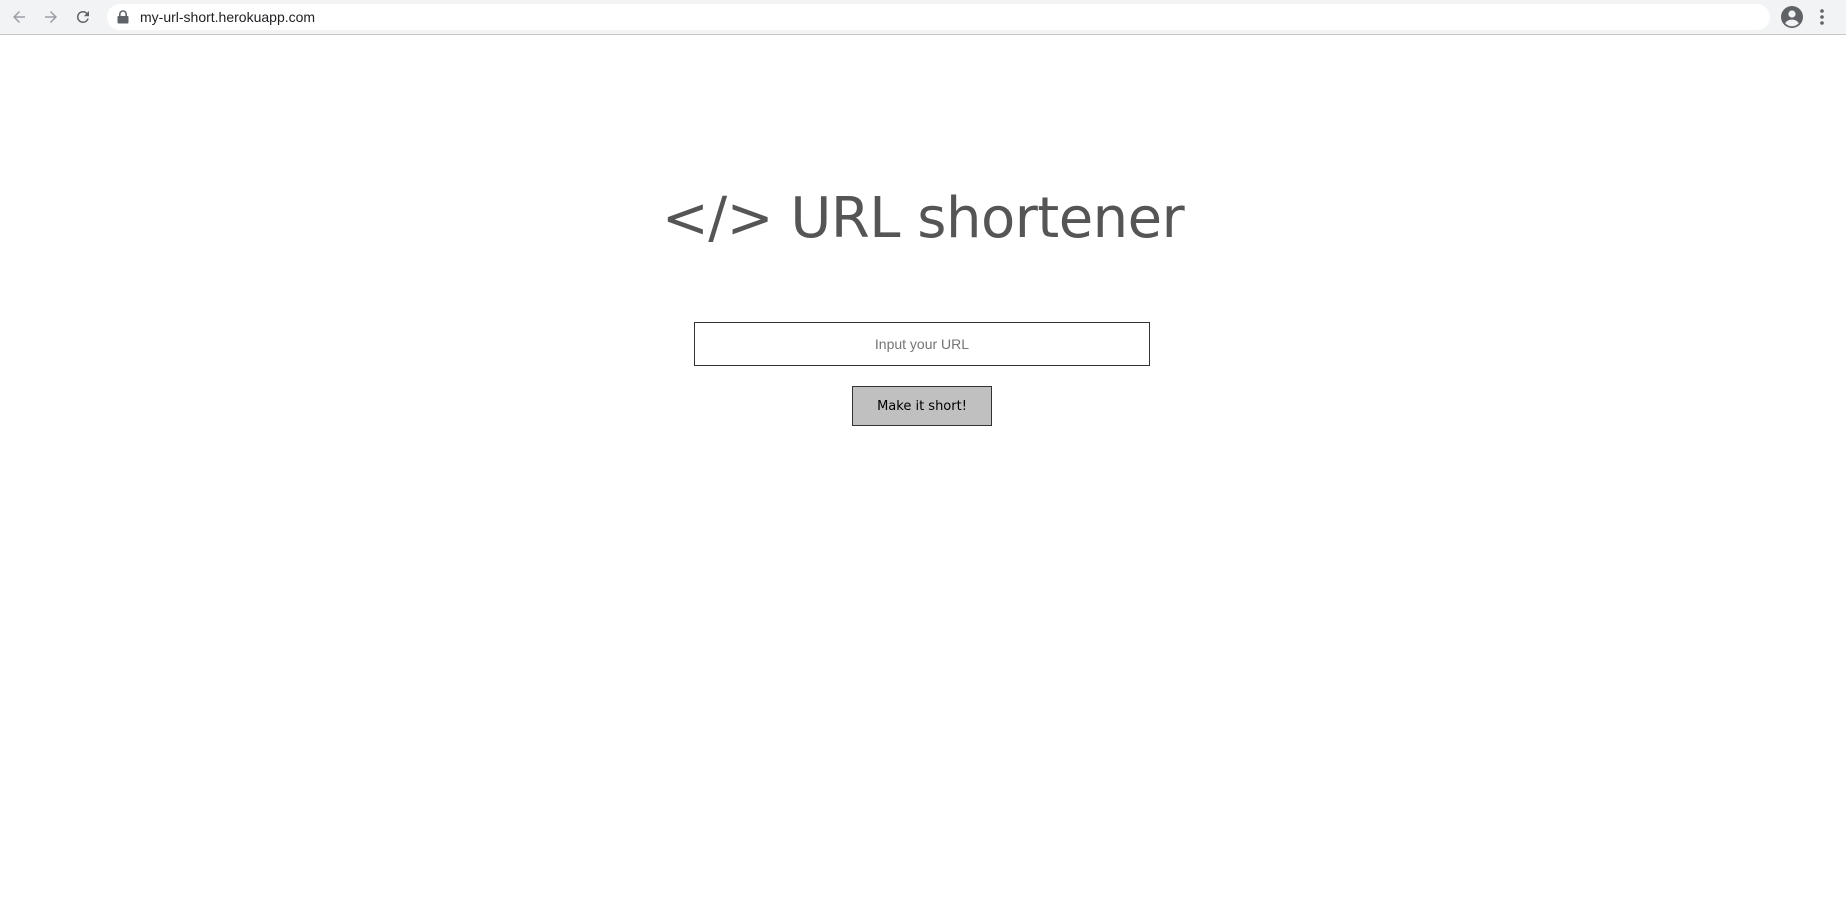 This screenshot has height=907, width=1846. I want to click on forward-button, so click(51, 17).